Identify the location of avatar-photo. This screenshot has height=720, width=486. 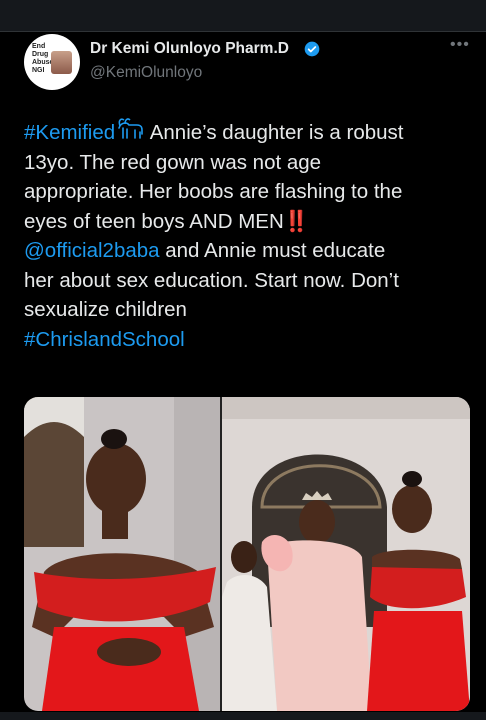
(61, 62).